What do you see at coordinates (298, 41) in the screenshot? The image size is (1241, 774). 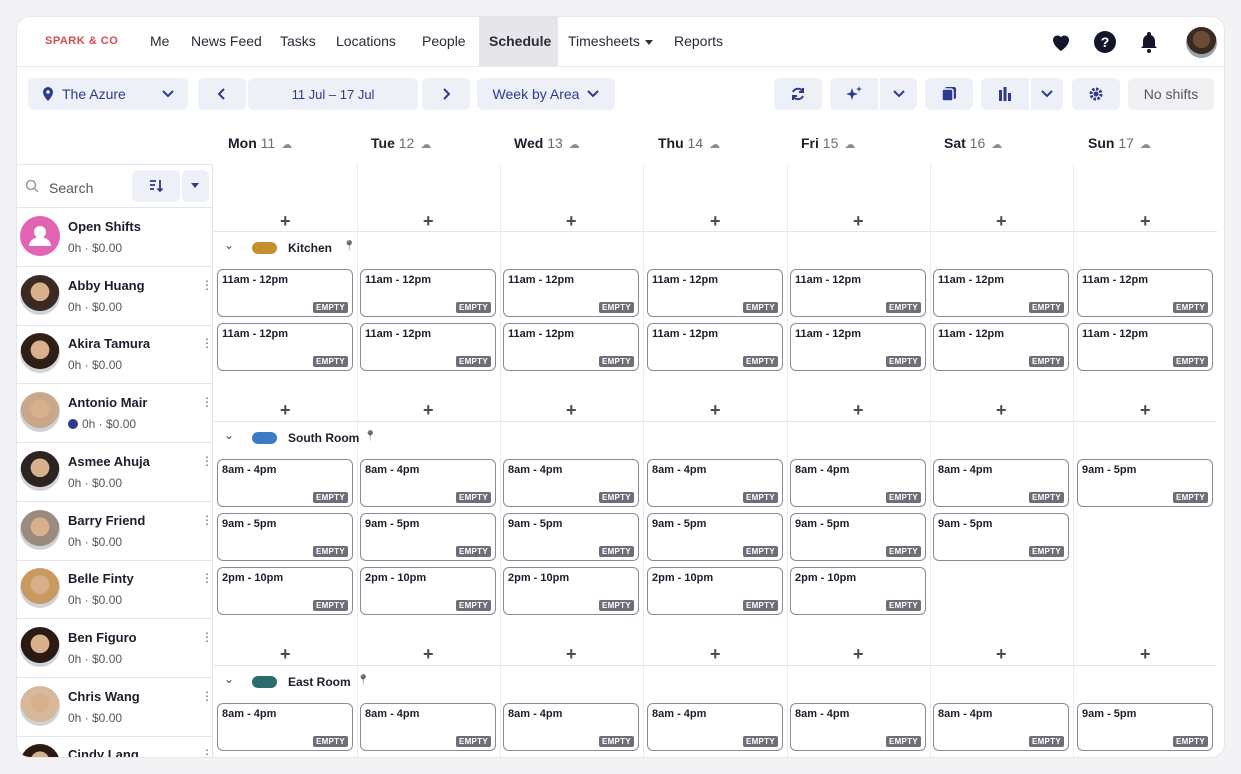 I see `nav-tasks: Tasks` at bounding box center [298, 41].